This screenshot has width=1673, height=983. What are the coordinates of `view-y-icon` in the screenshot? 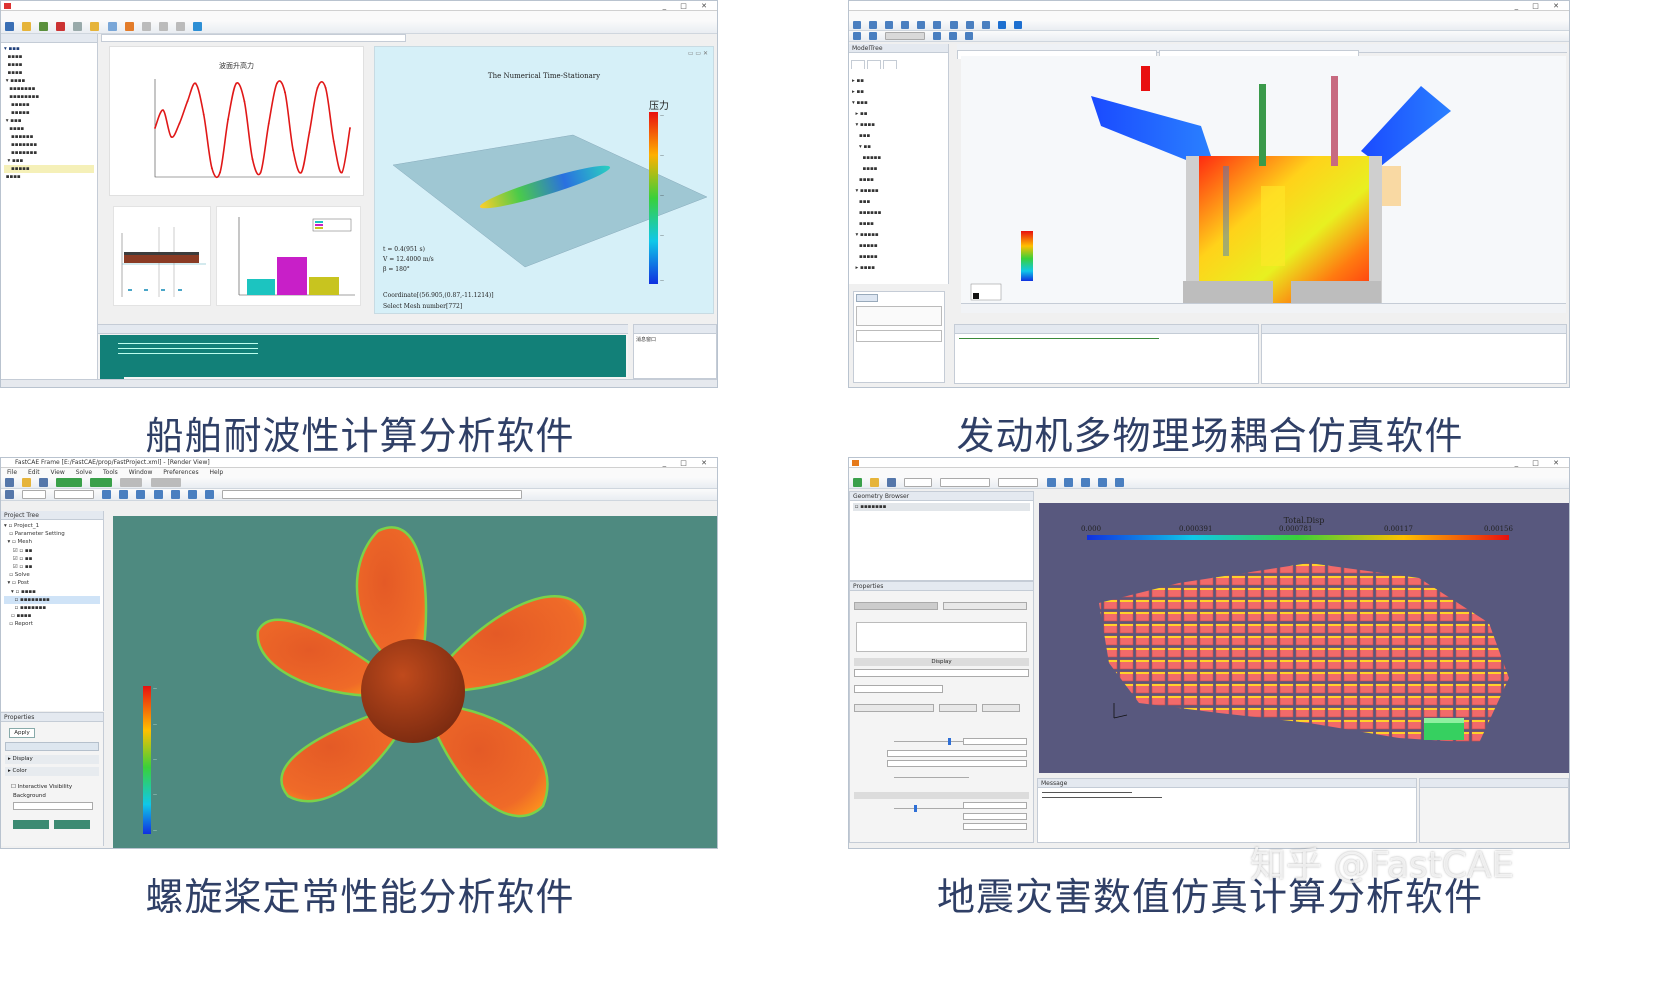 It's located at (1085, 482).